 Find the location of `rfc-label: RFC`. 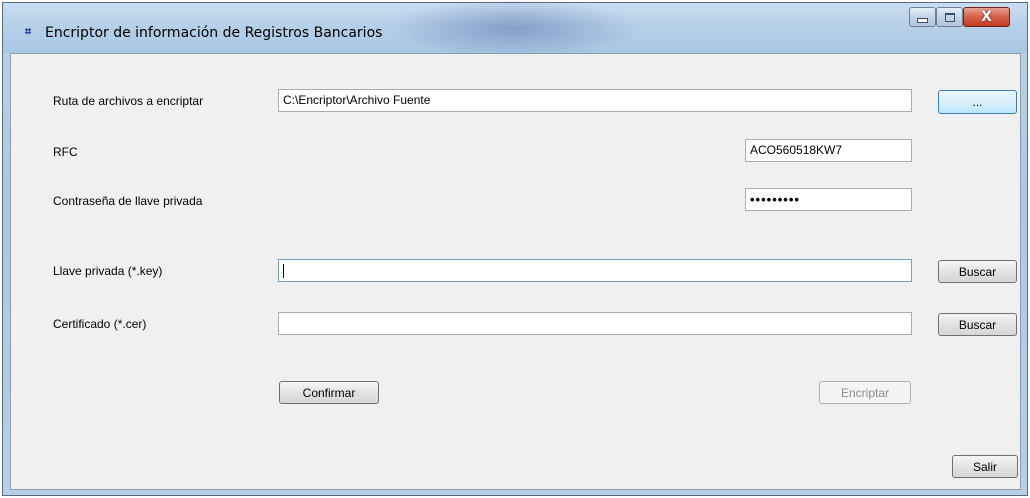

rfc-label: RFC is located at coordinates (65, 152).